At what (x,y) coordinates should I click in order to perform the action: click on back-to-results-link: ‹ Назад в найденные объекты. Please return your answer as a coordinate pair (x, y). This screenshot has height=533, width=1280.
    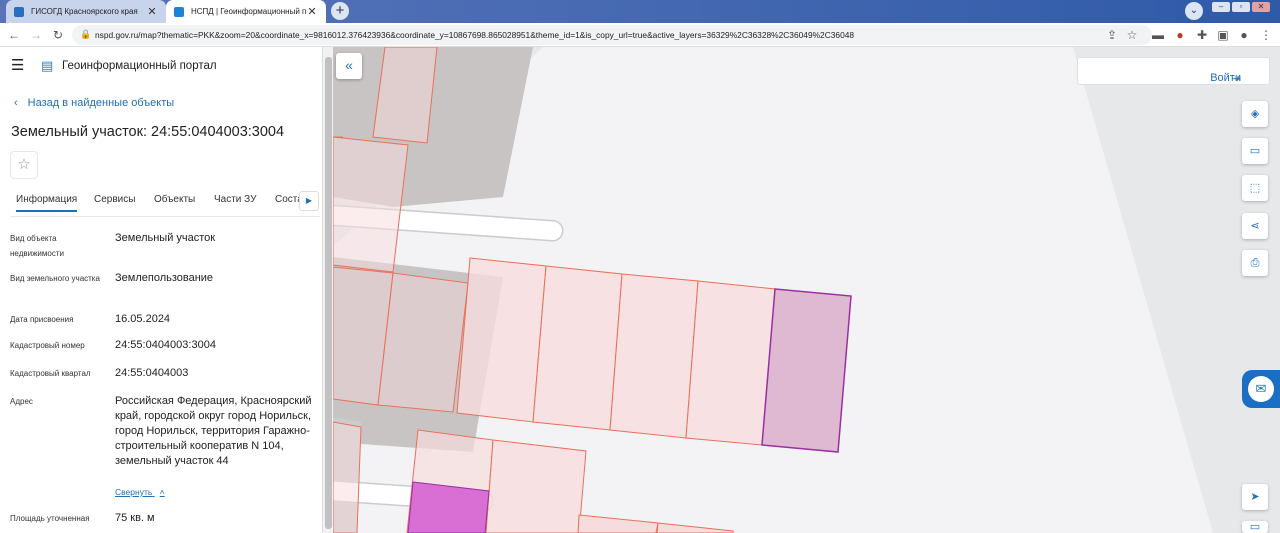
    Looking at the image, I should click on (94, 103).